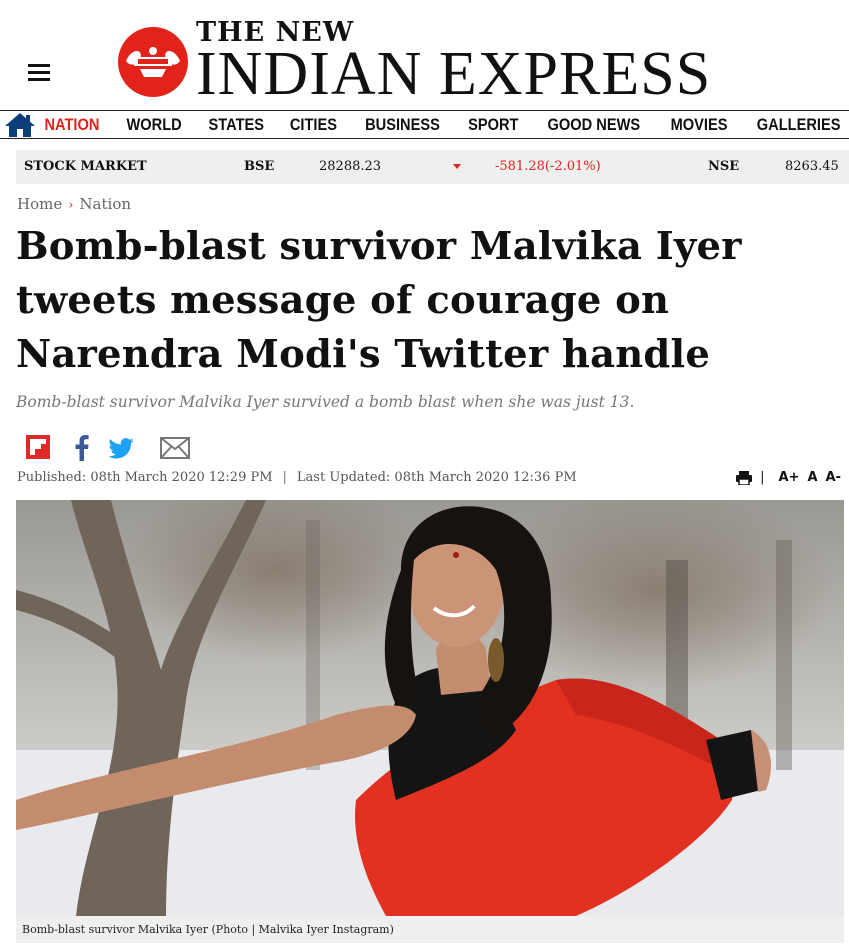 This screenshot has width=849, height=949. Describe the element at coordinates (145, 477) in the screenshot. I see `published-date: Published: 08th March 2020 12:29 PM` at that location.